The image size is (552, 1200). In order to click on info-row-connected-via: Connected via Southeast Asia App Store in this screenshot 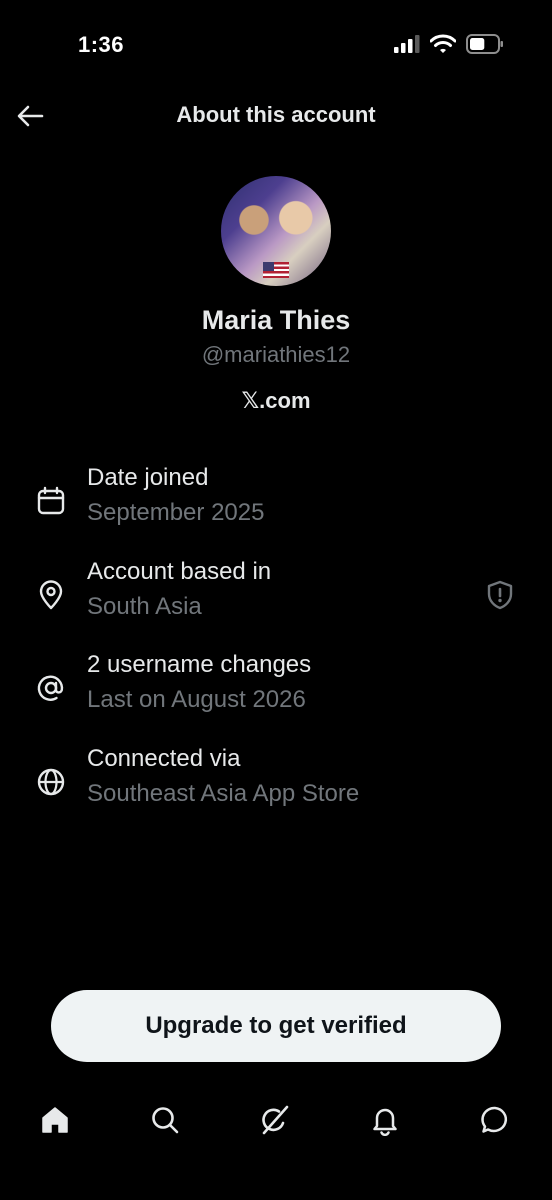, I will do `click(276, 785)`.